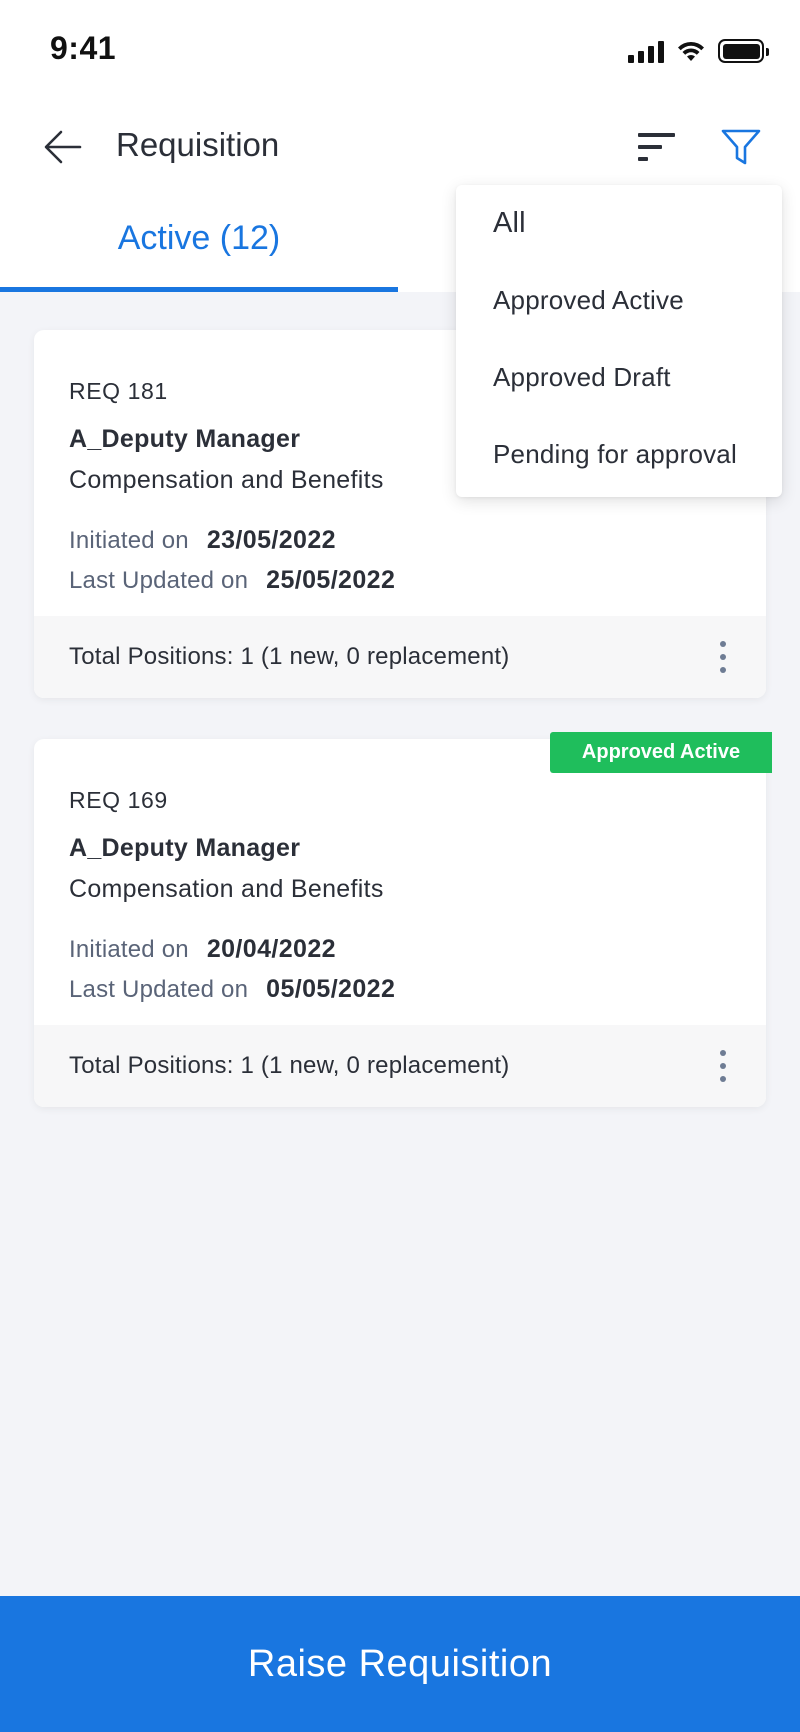 The height and width of the screenshot is (1732, 800). Describe the element at coordinates (199, 289) in the screenshot. I see `tab-active-indicator` at that location.